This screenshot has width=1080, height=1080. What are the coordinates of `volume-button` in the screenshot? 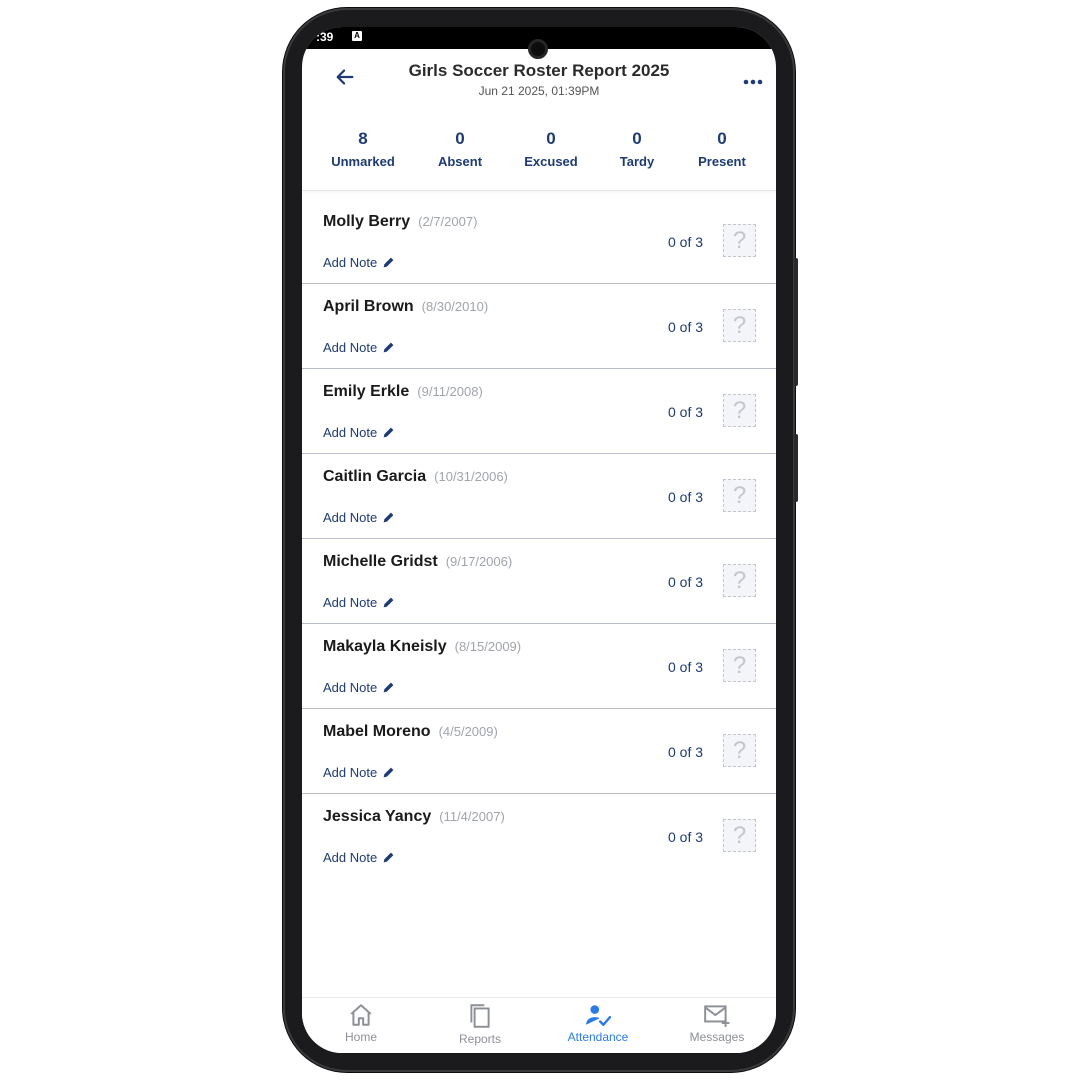 It's located at (796, 322).